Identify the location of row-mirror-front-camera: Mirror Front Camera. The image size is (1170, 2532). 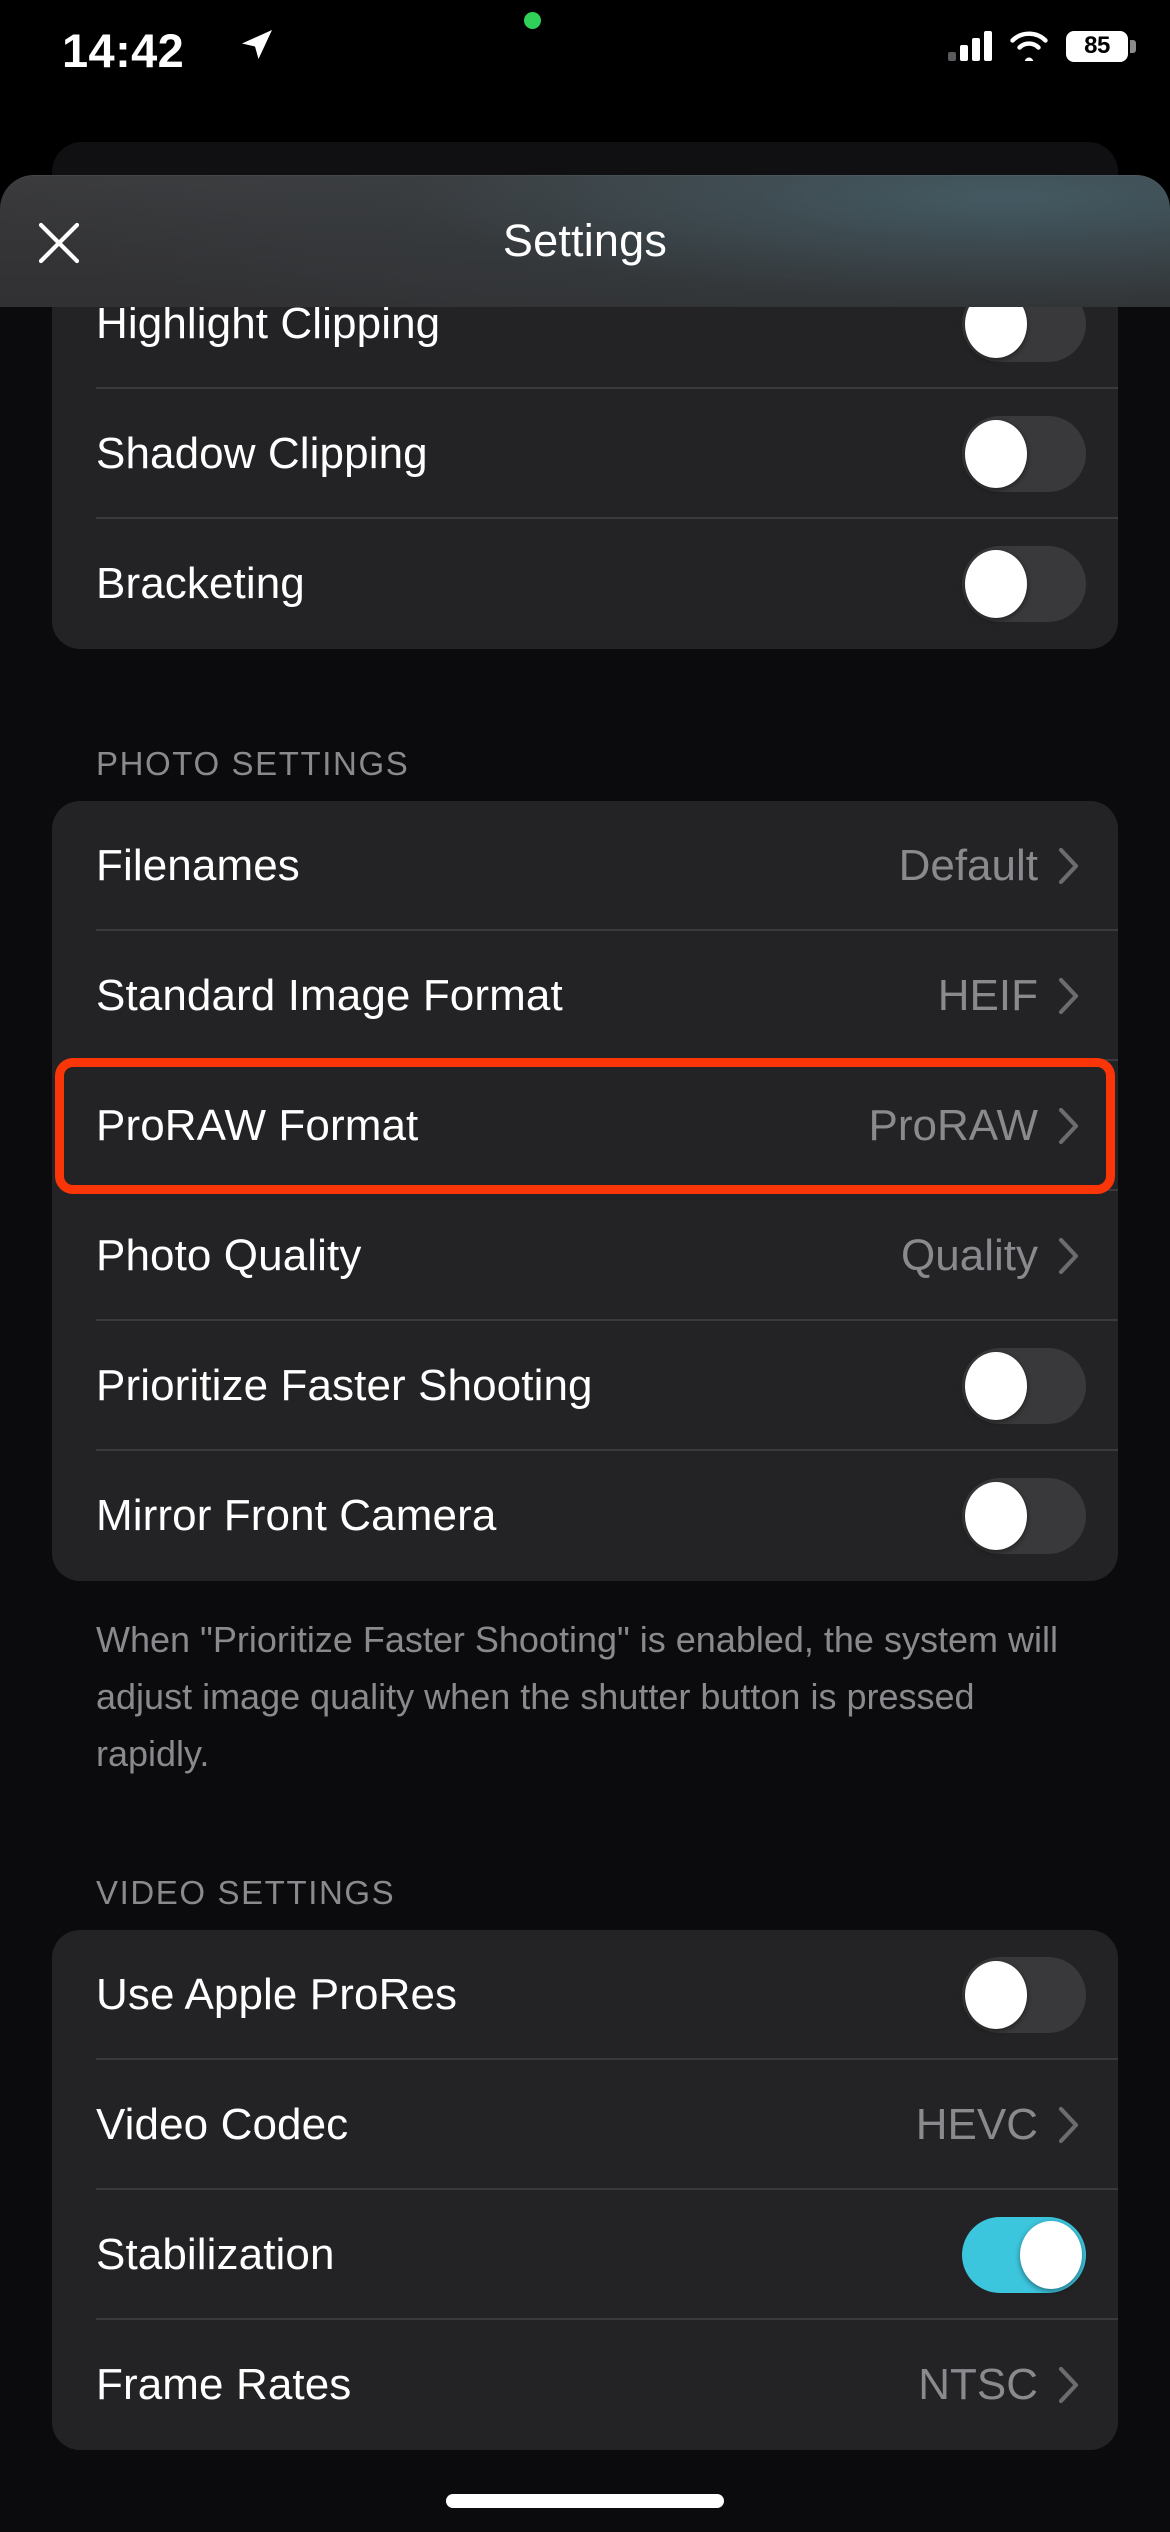
(585, 1516).